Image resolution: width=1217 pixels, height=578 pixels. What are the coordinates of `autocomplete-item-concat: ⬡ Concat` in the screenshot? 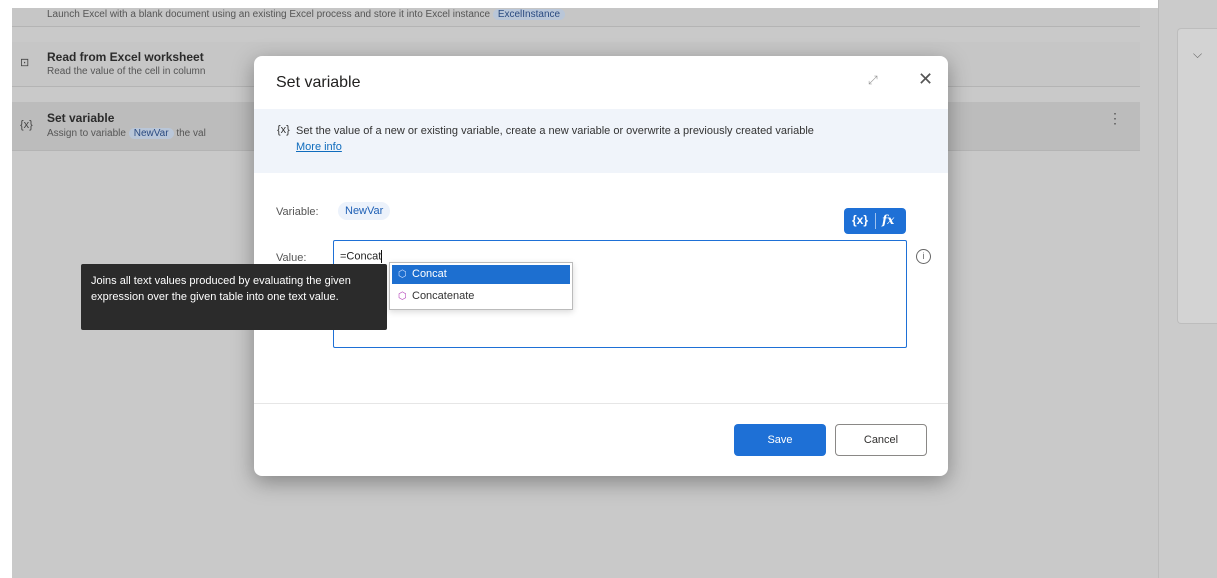 It's located at (481, 274).